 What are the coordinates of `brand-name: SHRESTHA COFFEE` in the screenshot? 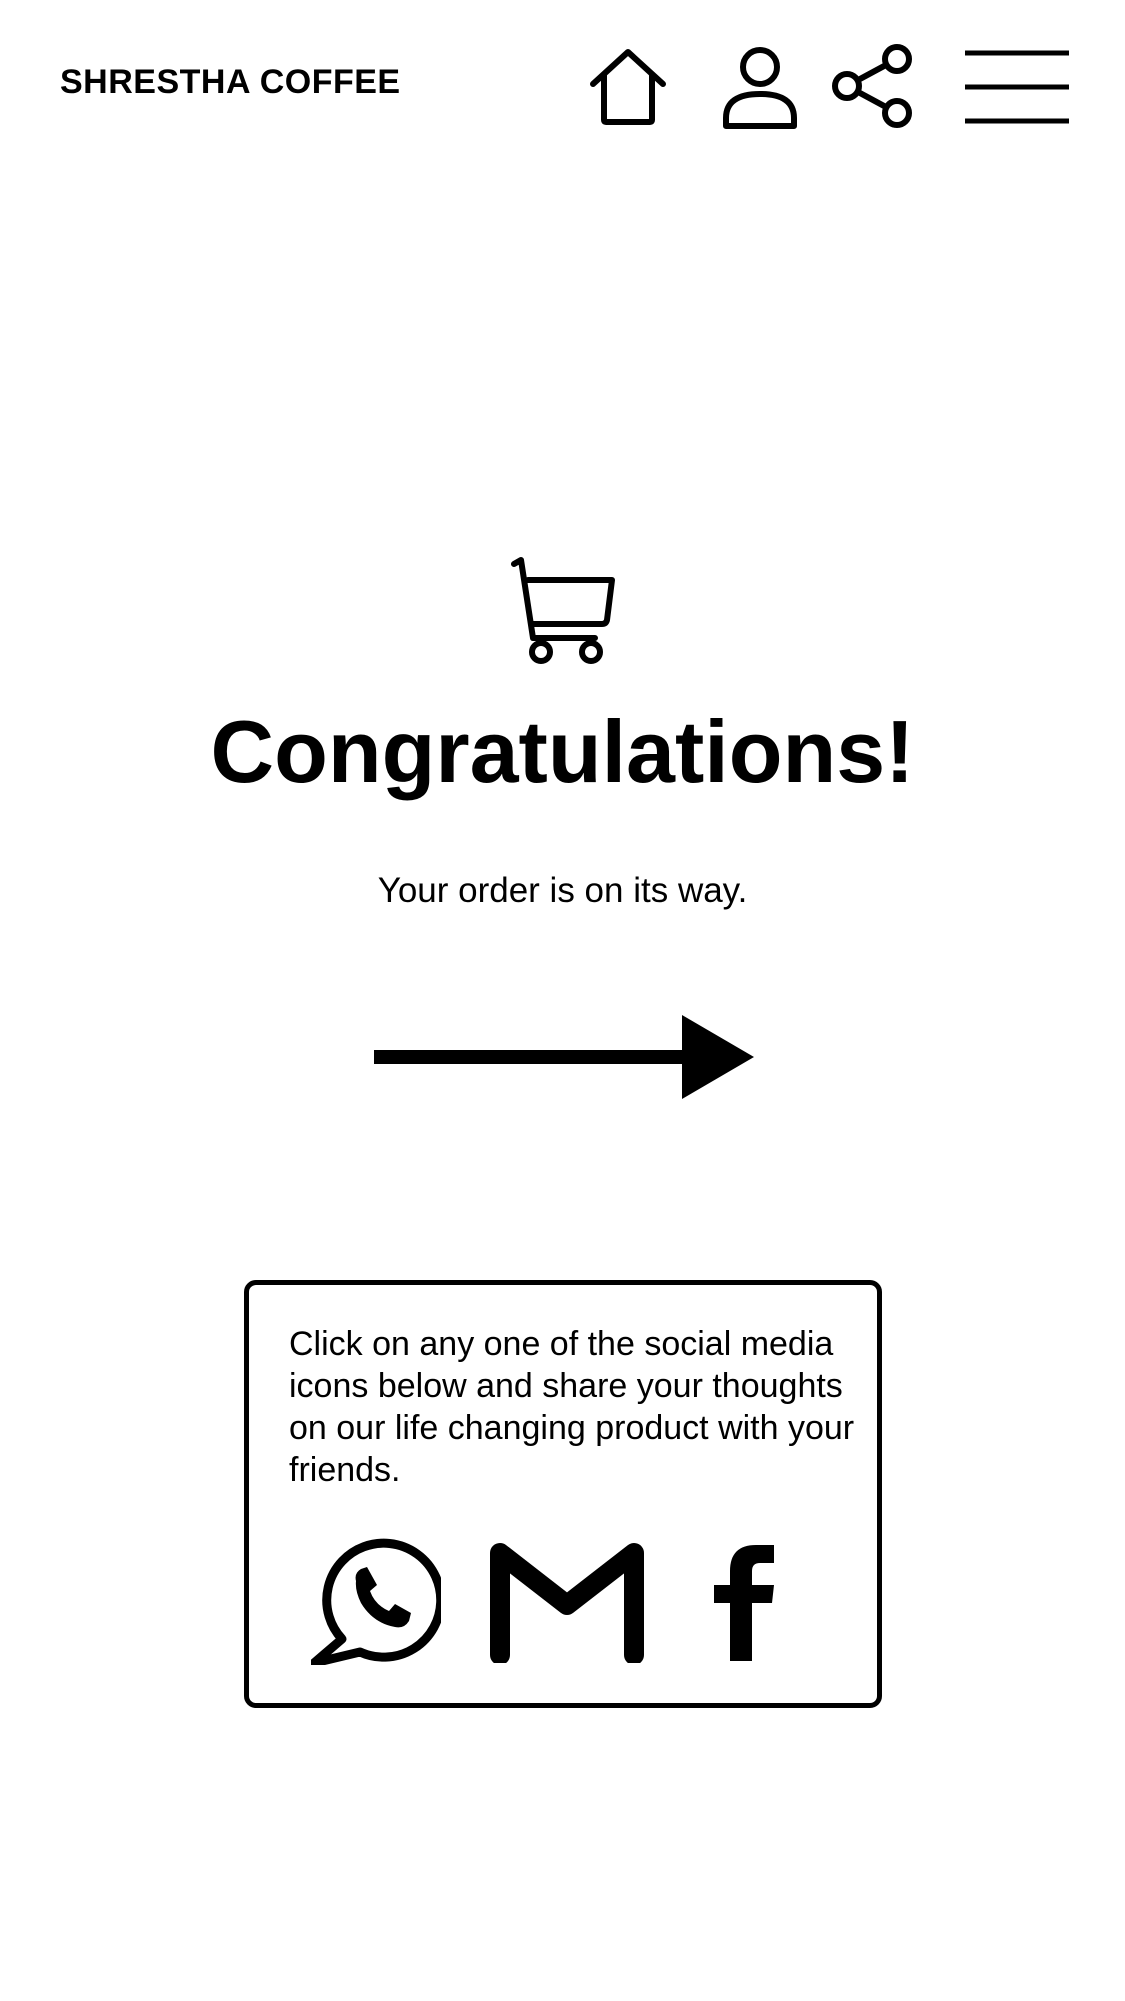 It's located at (230, 82).